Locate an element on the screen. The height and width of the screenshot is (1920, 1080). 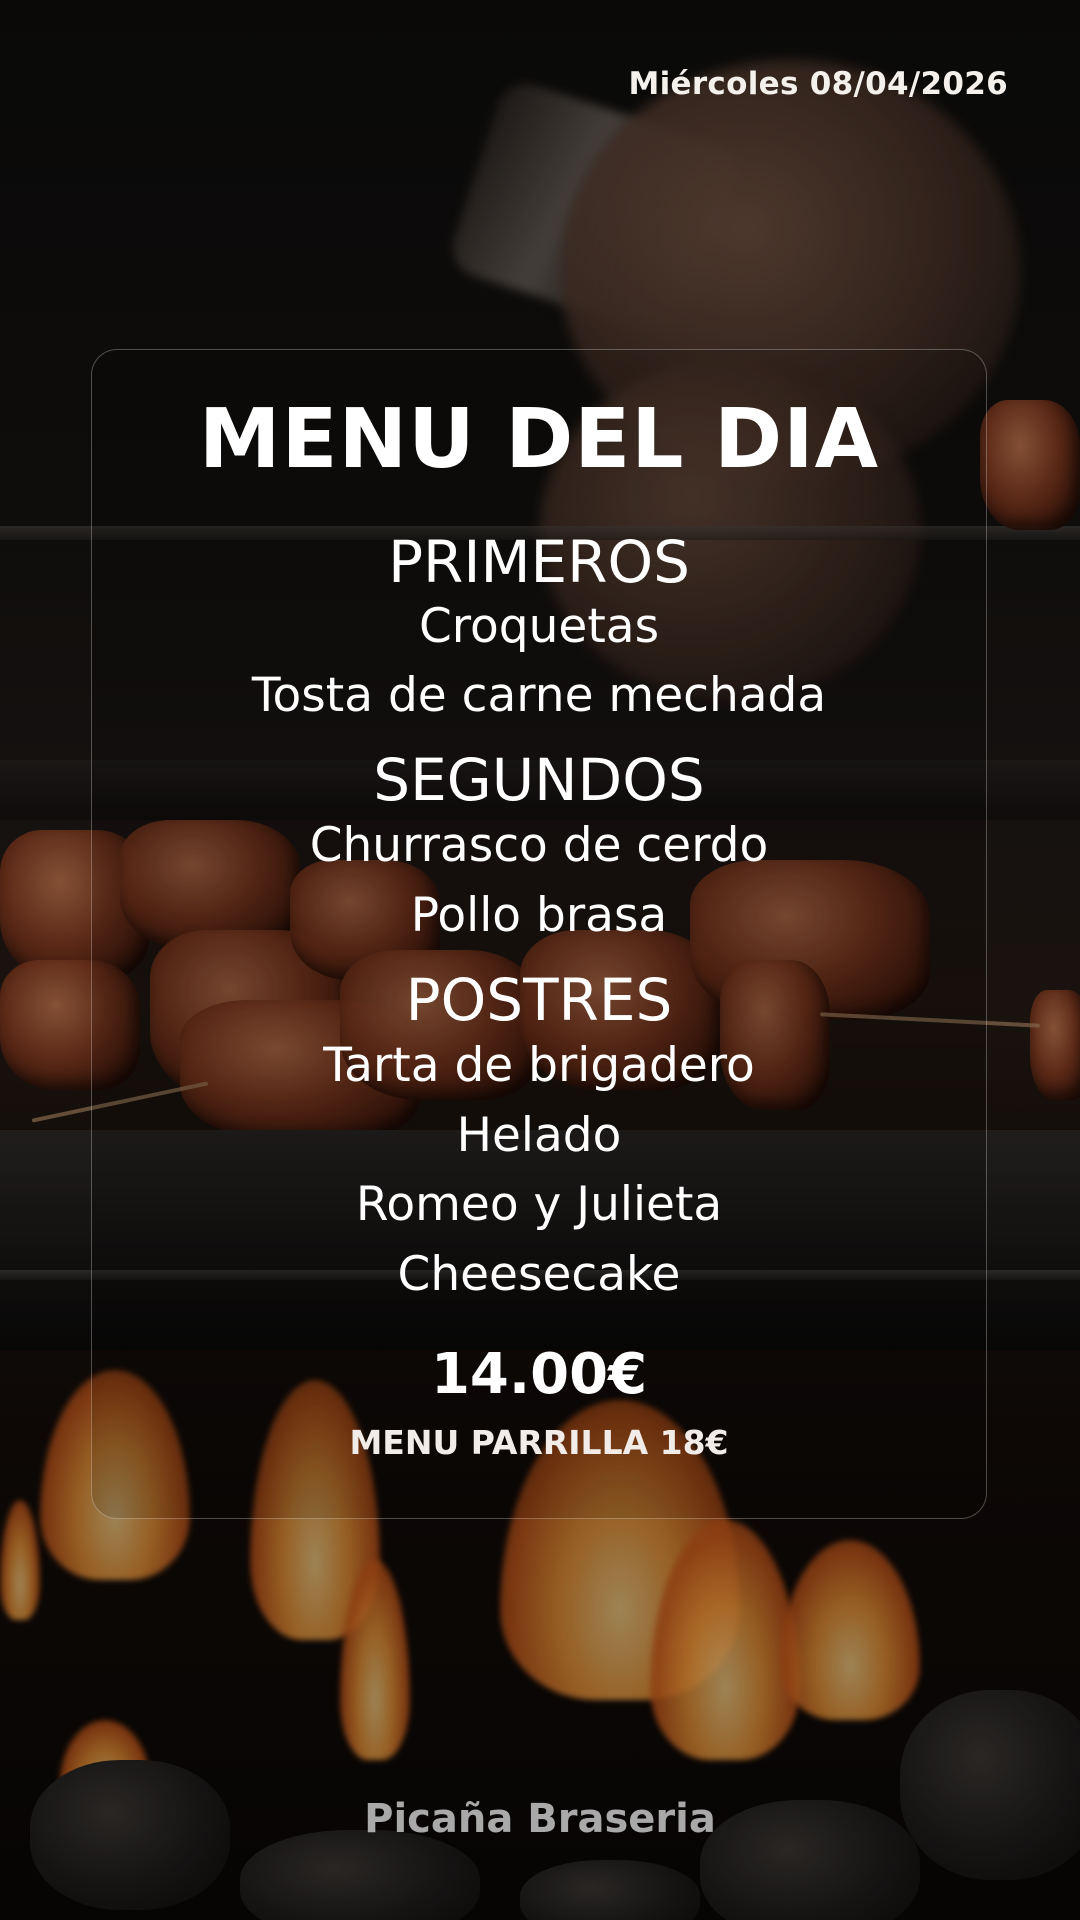
alt-menu-price: MENU PARRILLA 18€ is located at coordinates (539, 1442).